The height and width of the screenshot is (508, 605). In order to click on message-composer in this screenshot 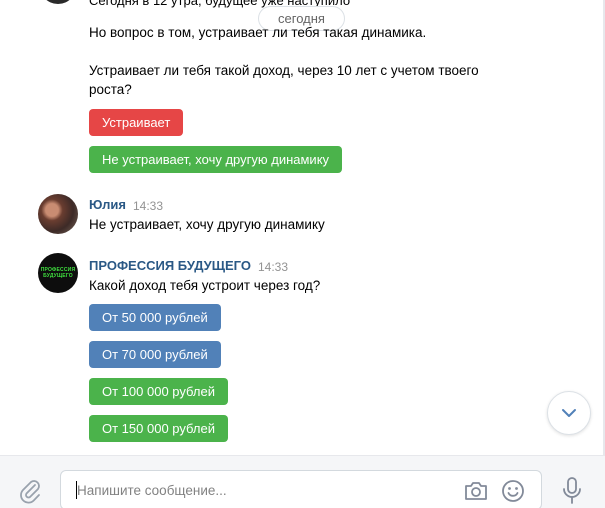, I will do `click(302, 481)`.